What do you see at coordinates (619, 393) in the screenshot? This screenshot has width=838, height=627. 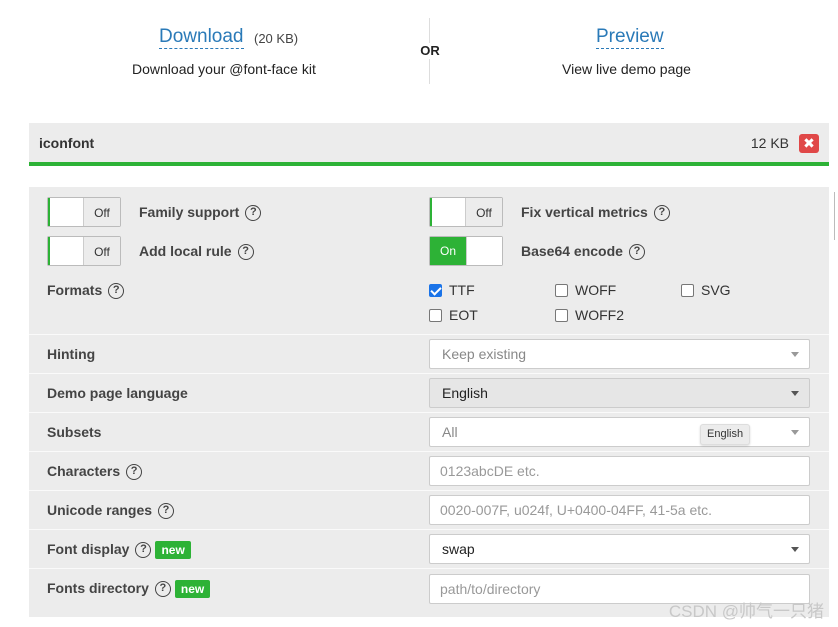 I see `demo-language-select: English` at bounding box center [619, 393].